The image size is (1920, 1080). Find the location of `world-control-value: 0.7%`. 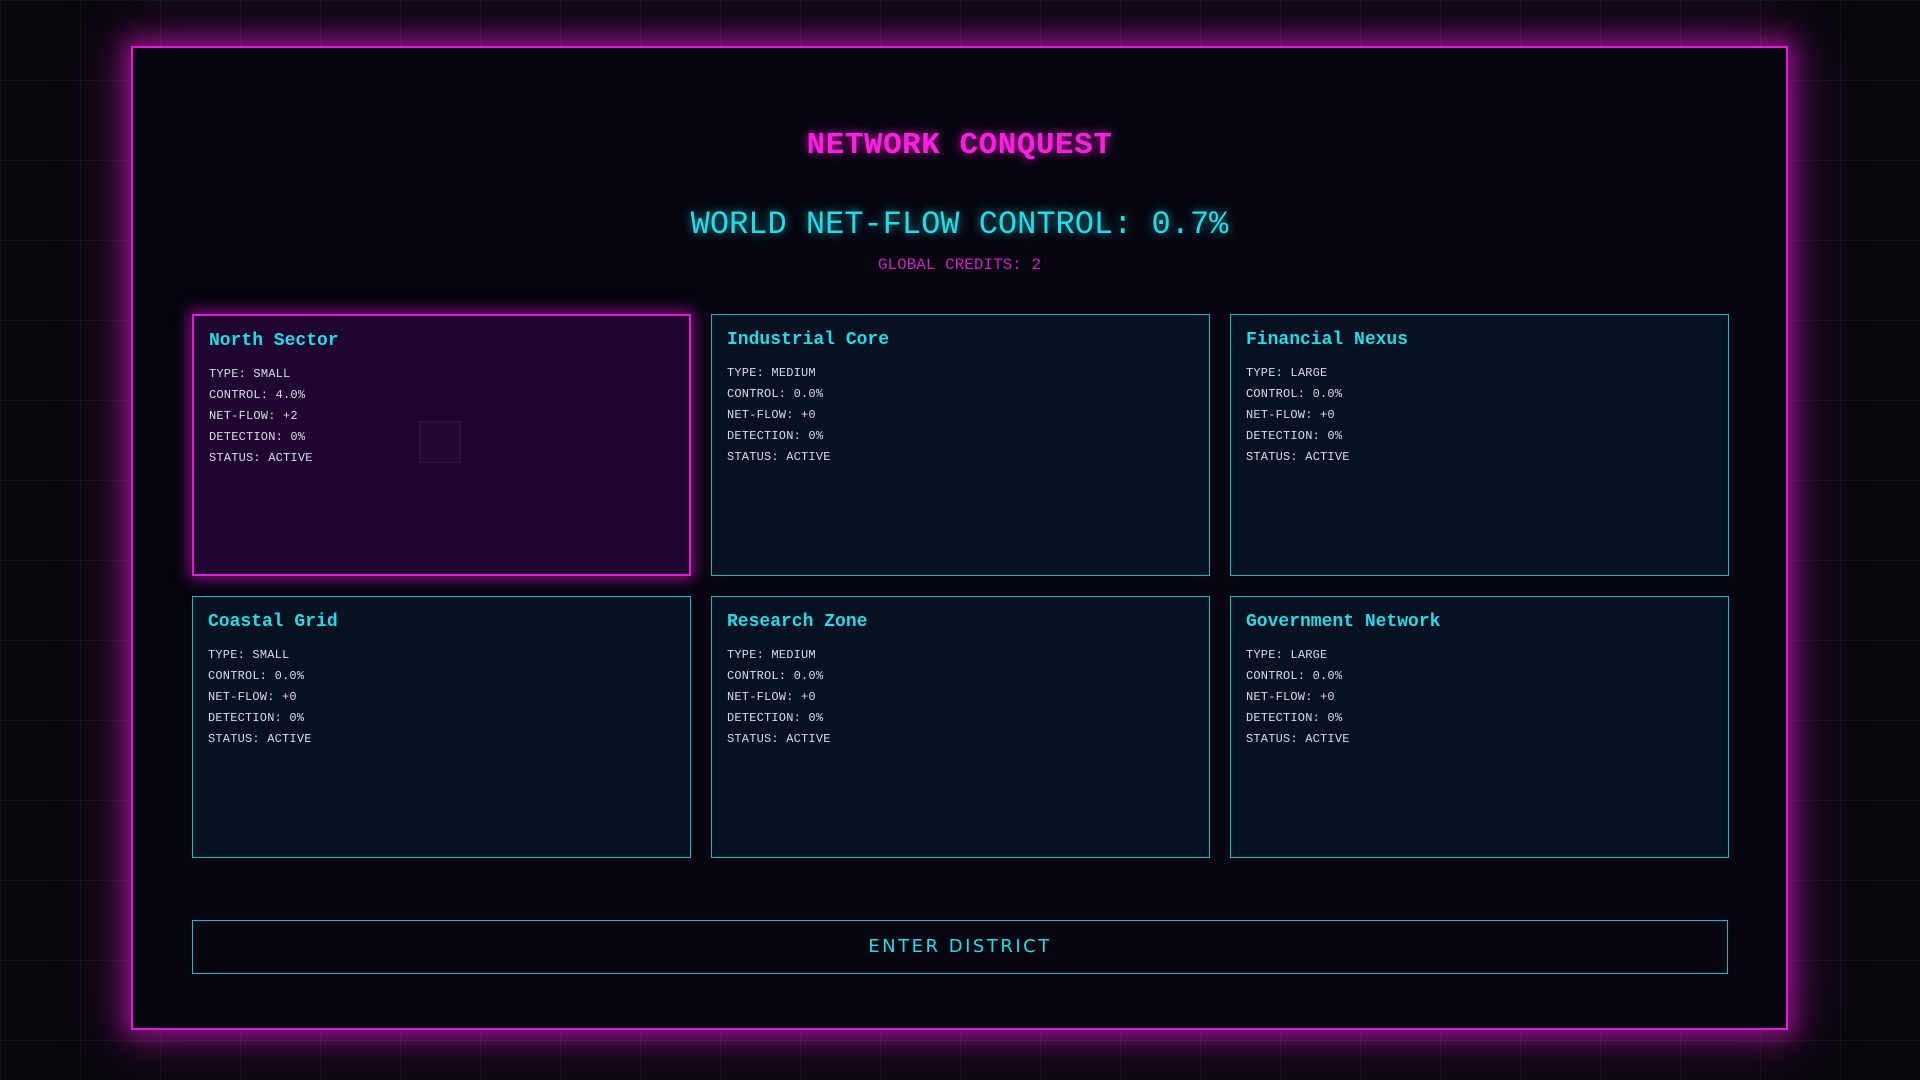

world-control-value: 0.7% is located at coordinates (1190, 224).